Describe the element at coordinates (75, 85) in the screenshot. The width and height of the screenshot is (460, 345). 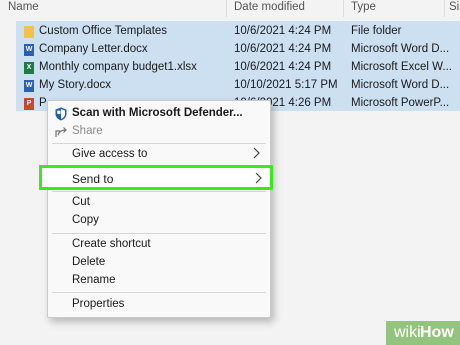
I see `file-name: My Story.docx` at that location.